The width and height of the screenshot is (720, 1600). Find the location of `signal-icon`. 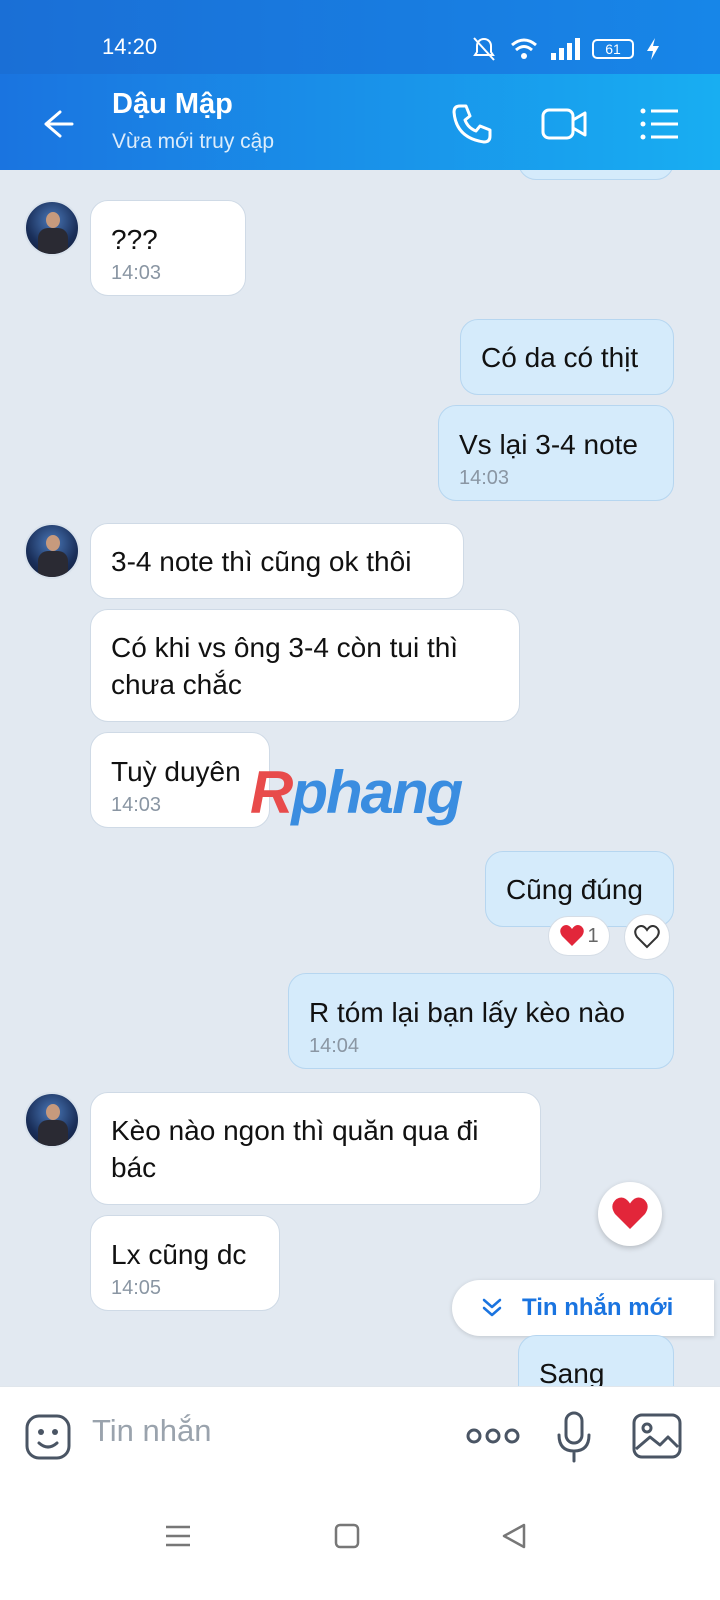

signal-icon is located at coordinates (565, 49).